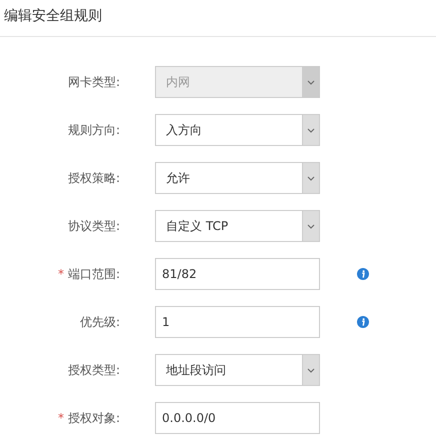  Describe the element at coordinates (237, 418) in the screenshot. I see `input-field: 0.0.0.0/0` at that location.